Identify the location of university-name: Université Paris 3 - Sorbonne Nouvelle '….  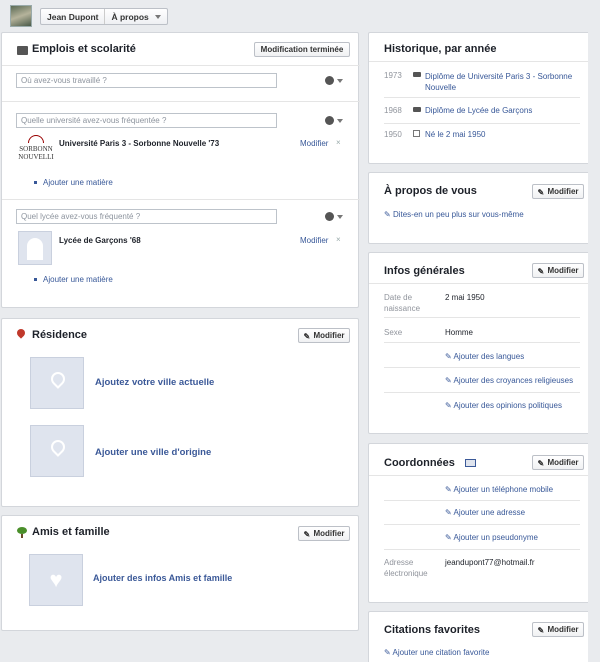
(139, 143).